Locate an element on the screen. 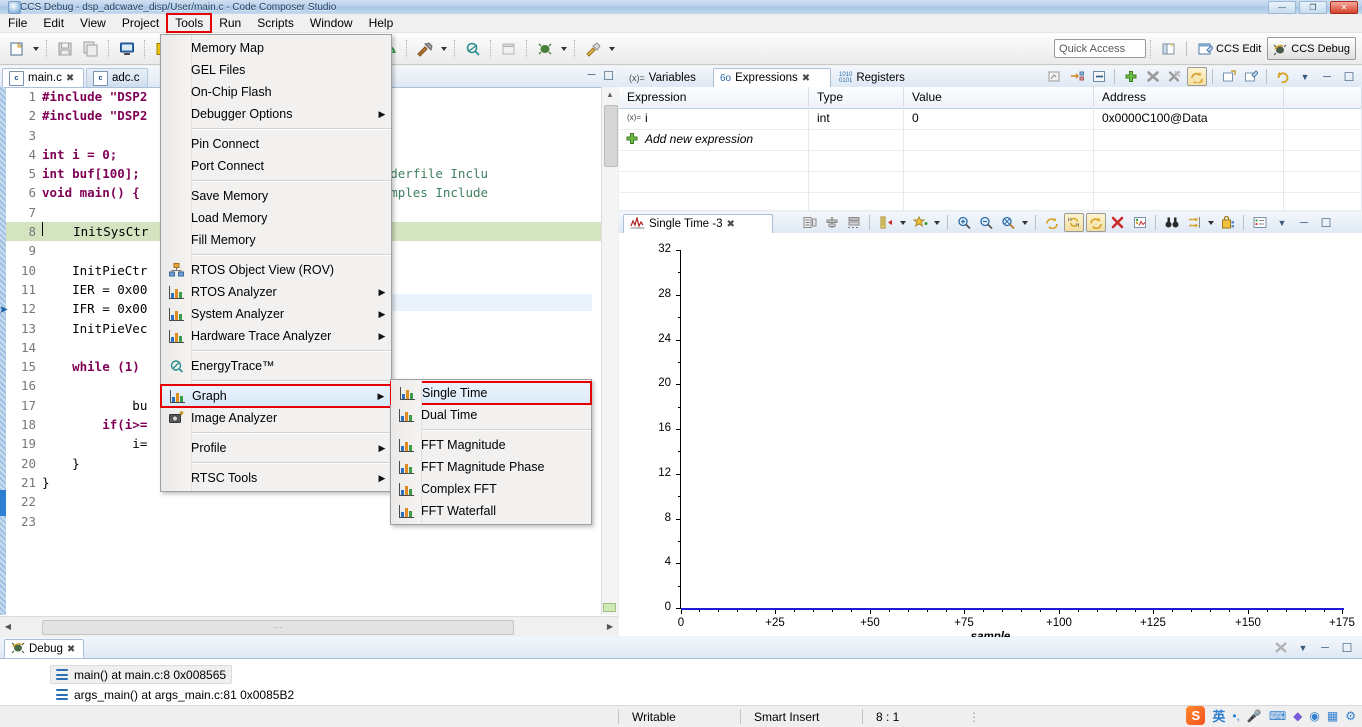  menu-project: Project is located at coordinates (140, 23).